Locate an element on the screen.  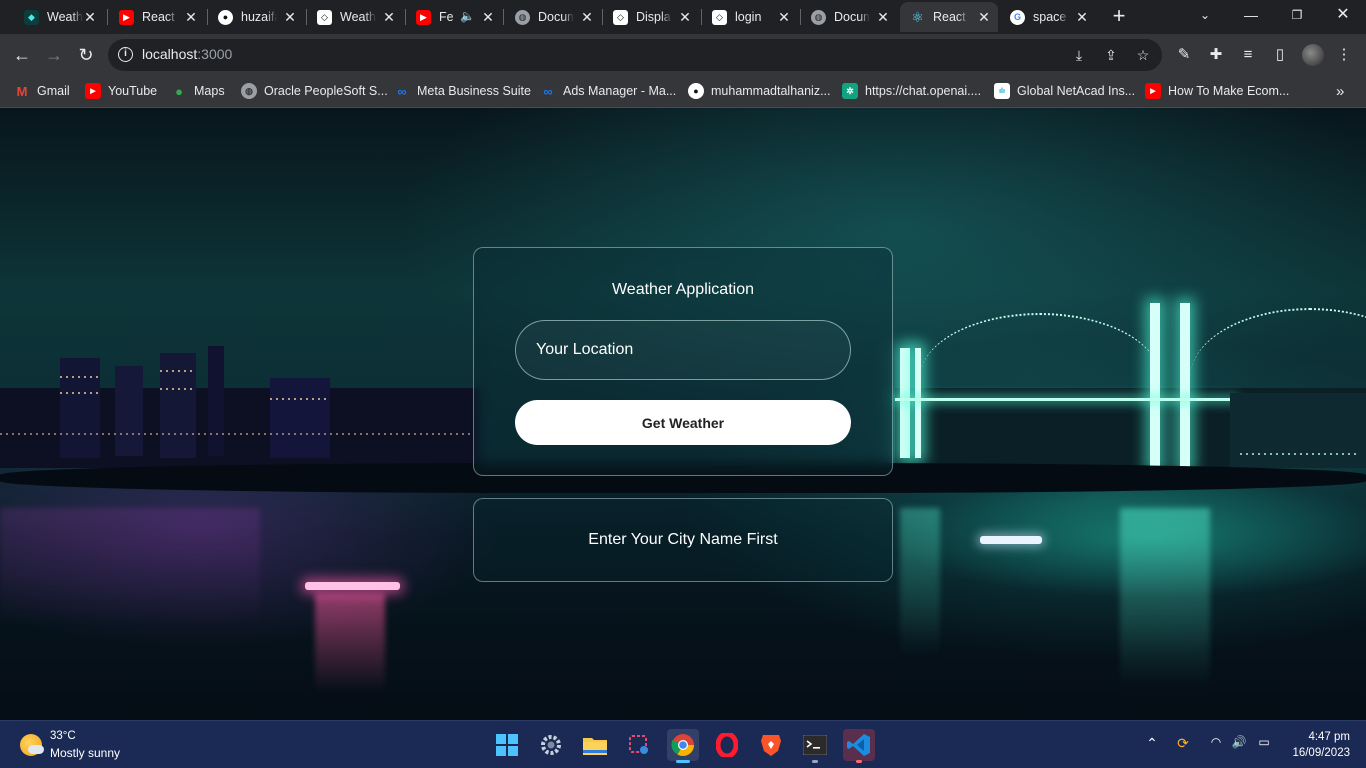
media-control-icon: ≡ is located at coordinates (1248, 55).